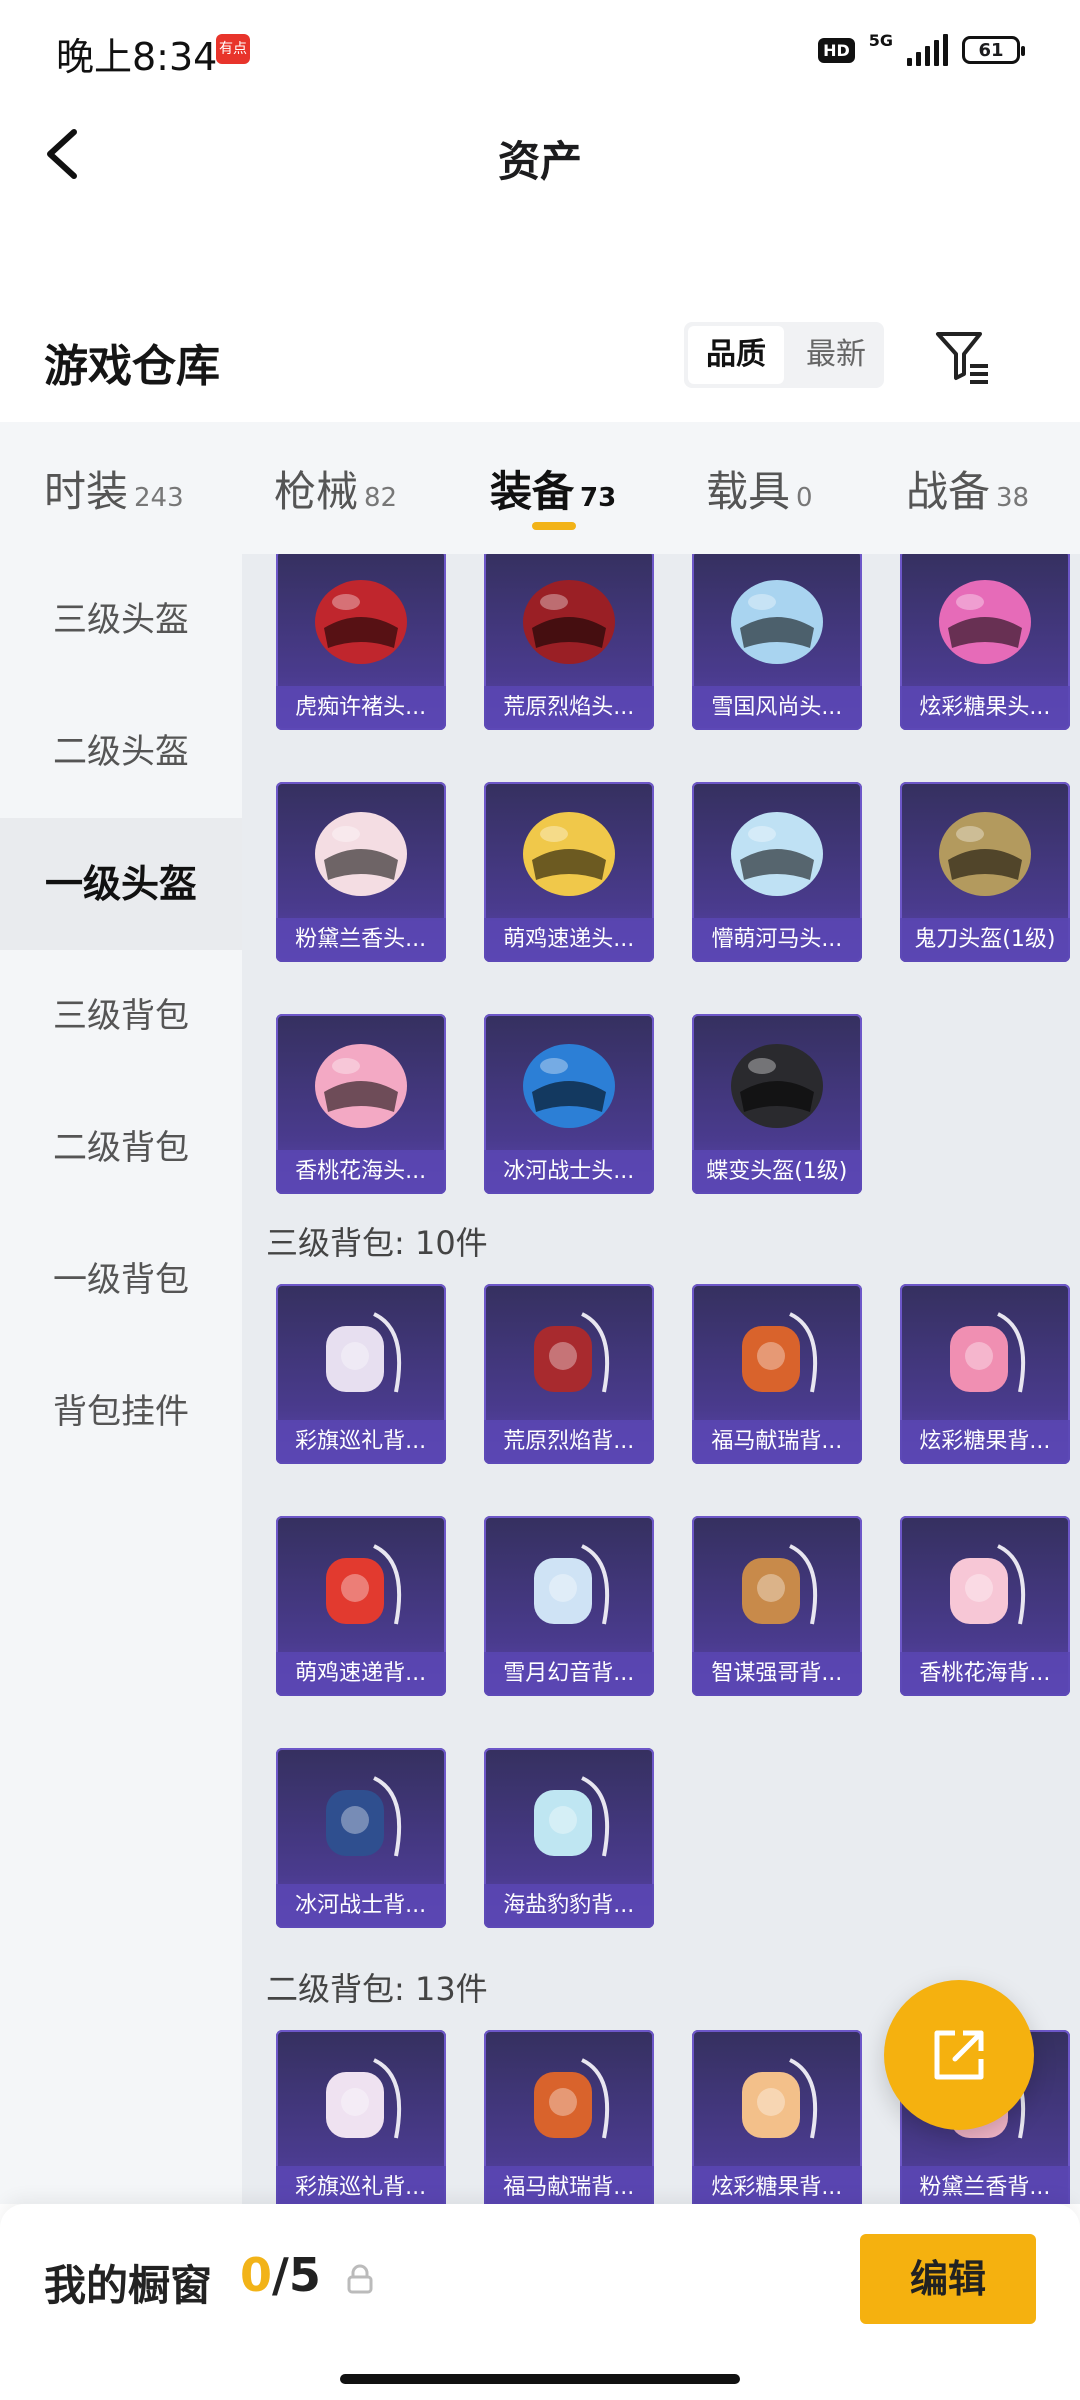  I want to click on app-notification-icon: 有点, so click(233, 49).